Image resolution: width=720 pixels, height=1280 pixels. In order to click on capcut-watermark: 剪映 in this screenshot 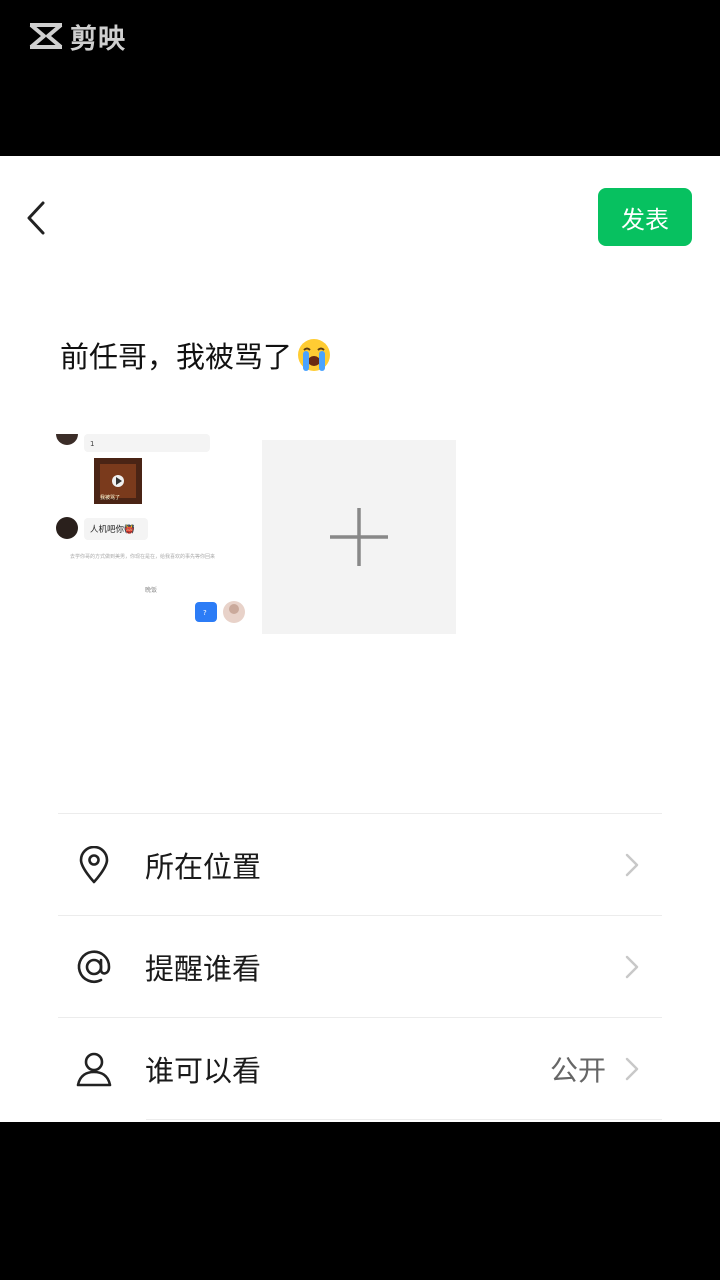, I will do `click(77, 36)`.